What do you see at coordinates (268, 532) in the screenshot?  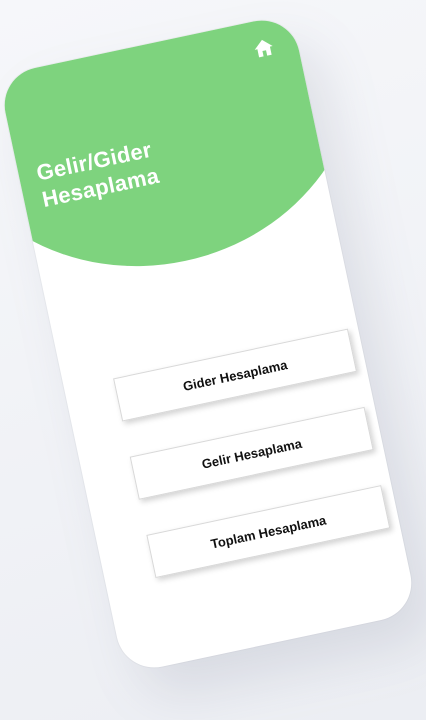 I see `toplam-hesaplama-button: Toplam Hesaplama` at bounding box center [268, 532].